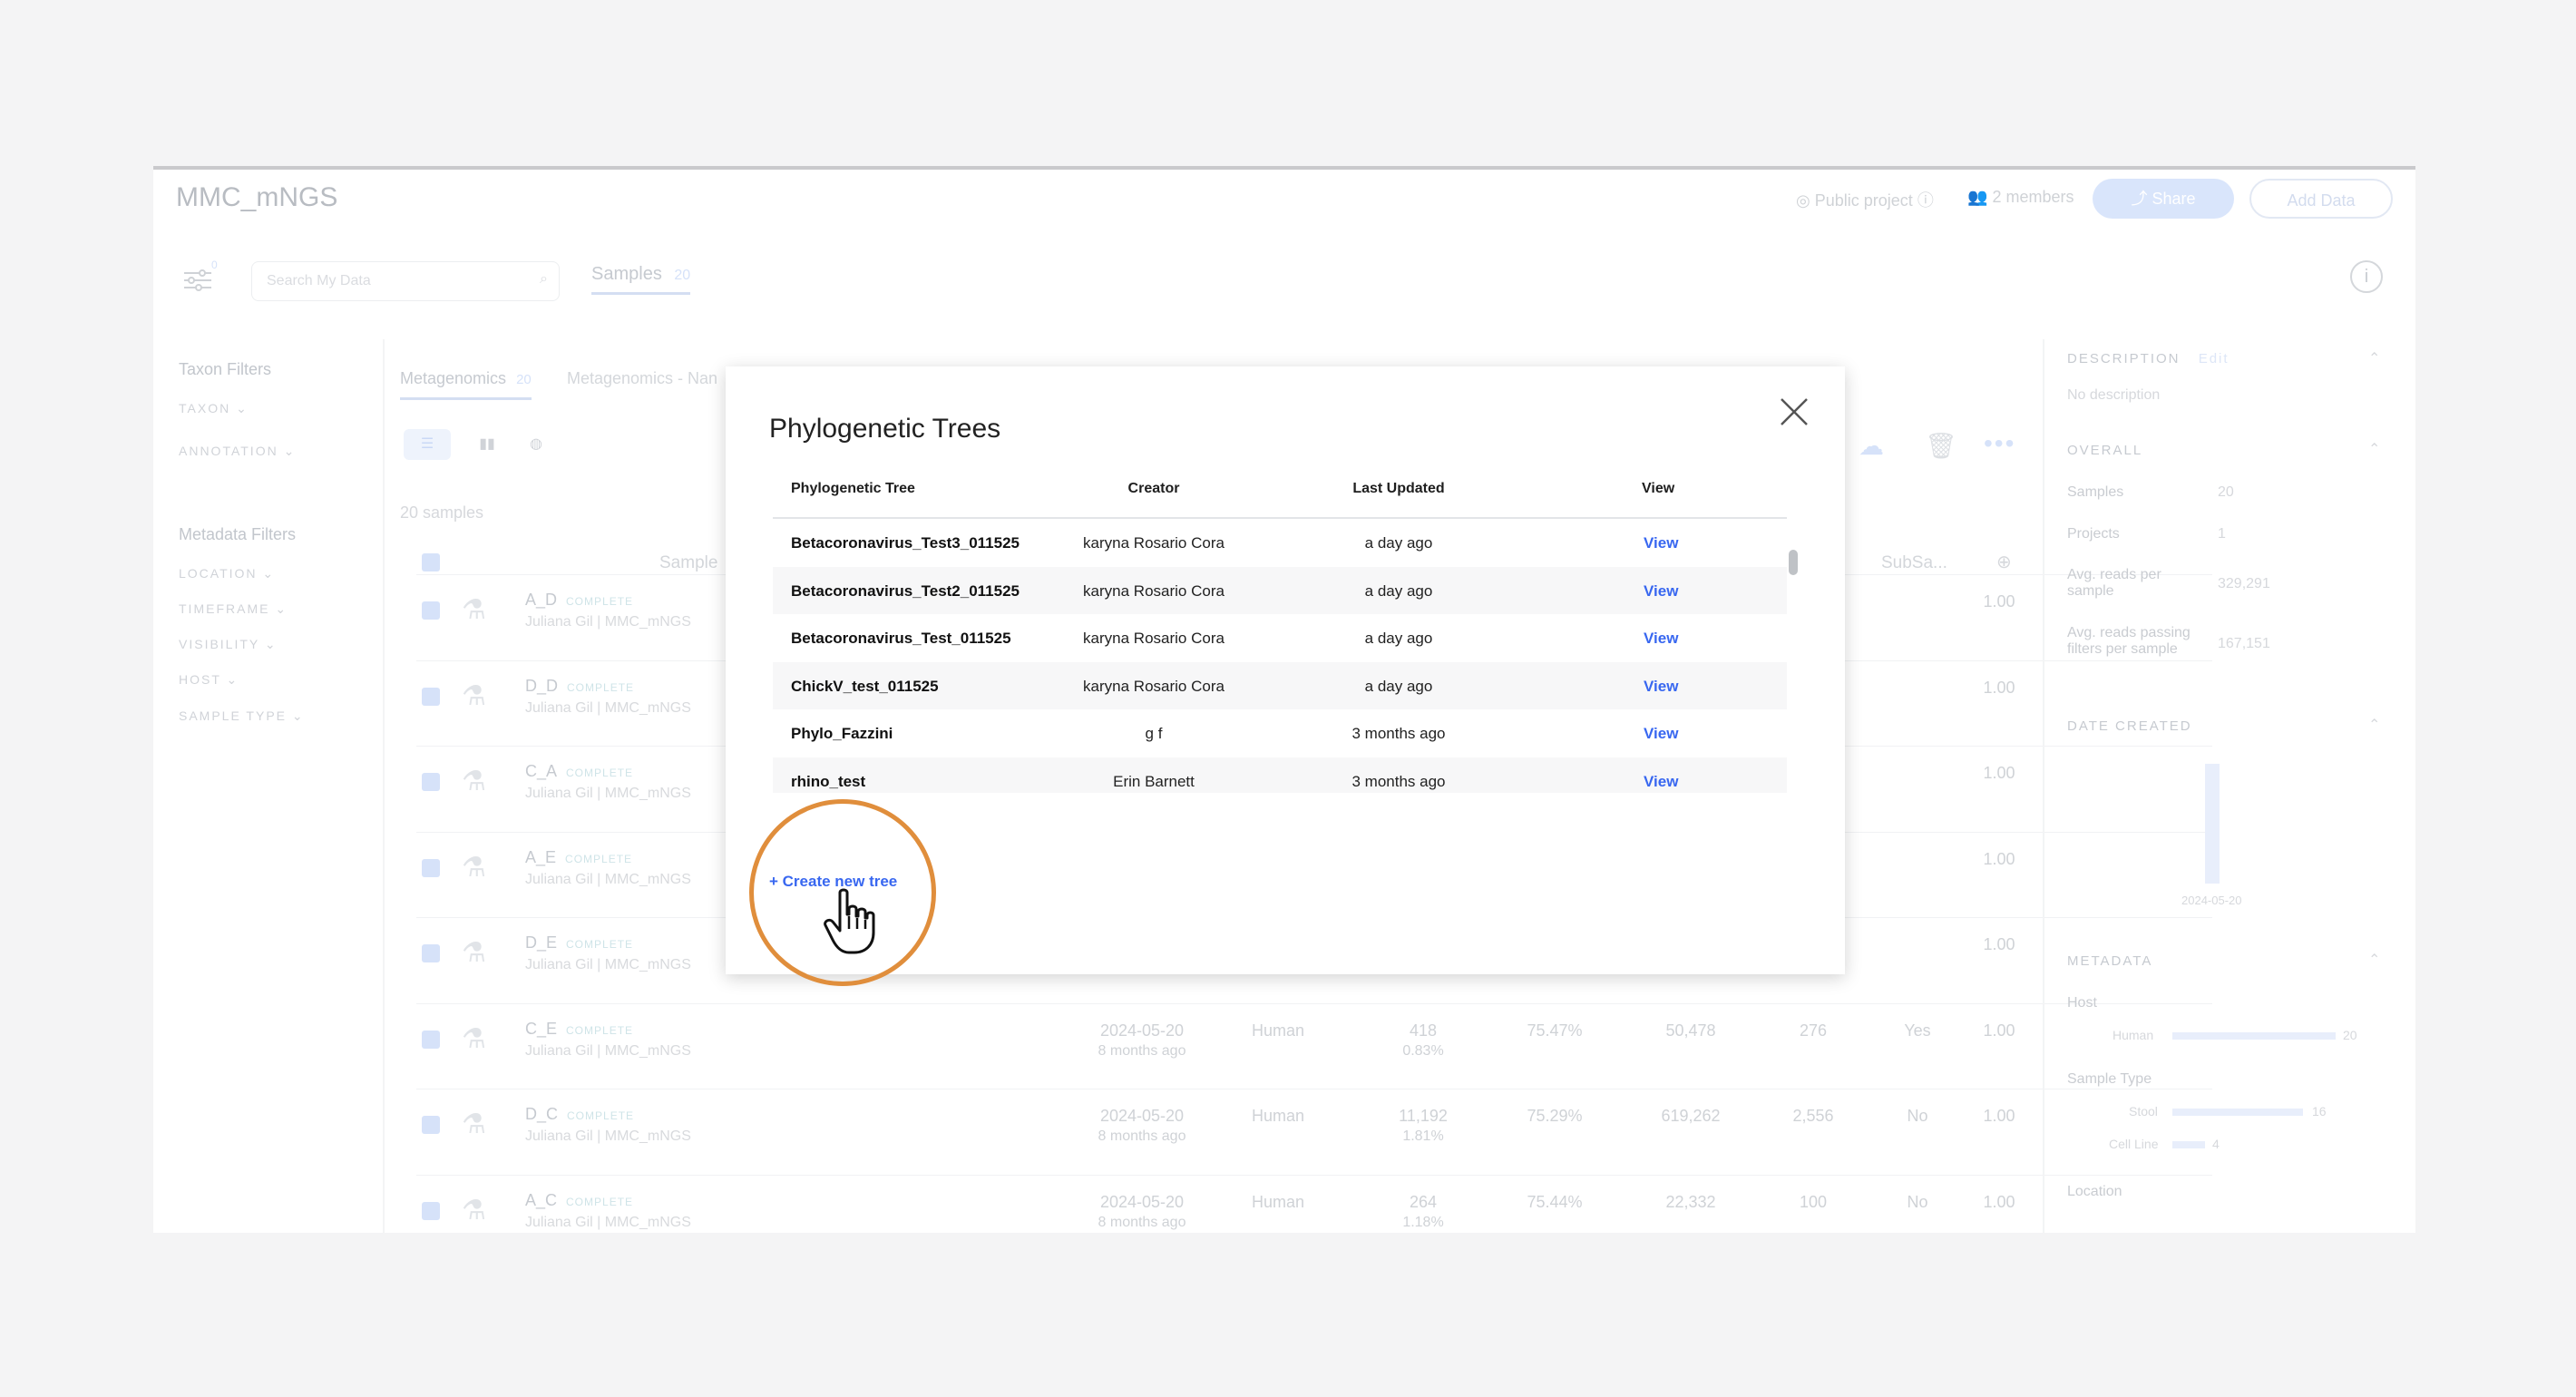 Image resolution: width=2576 pixels, height=1397 pixels. Describe the element at coordinates (2163, 199) in the screenshot. I see `share-button: ⤴ Share` at that location.